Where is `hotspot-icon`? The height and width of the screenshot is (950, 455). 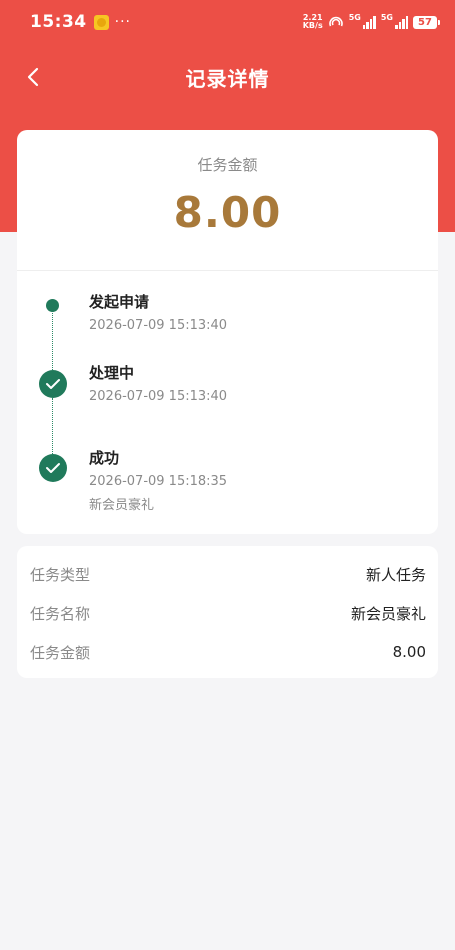 hotspot-icon is located at coordinates (335, 21).